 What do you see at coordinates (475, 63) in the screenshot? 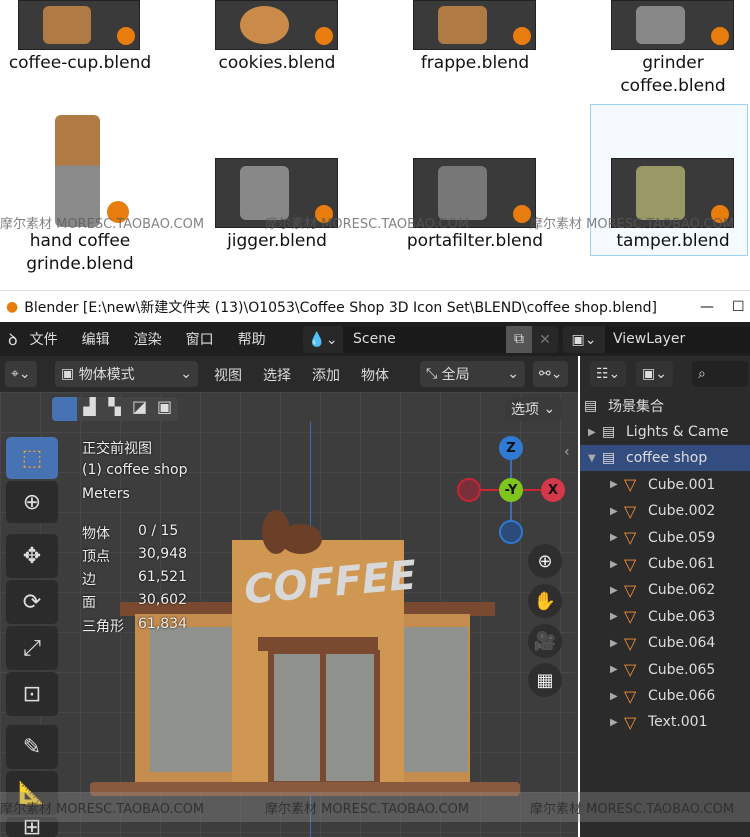
I see `file-label: frappe.blend` at bounding box center [475, 63].